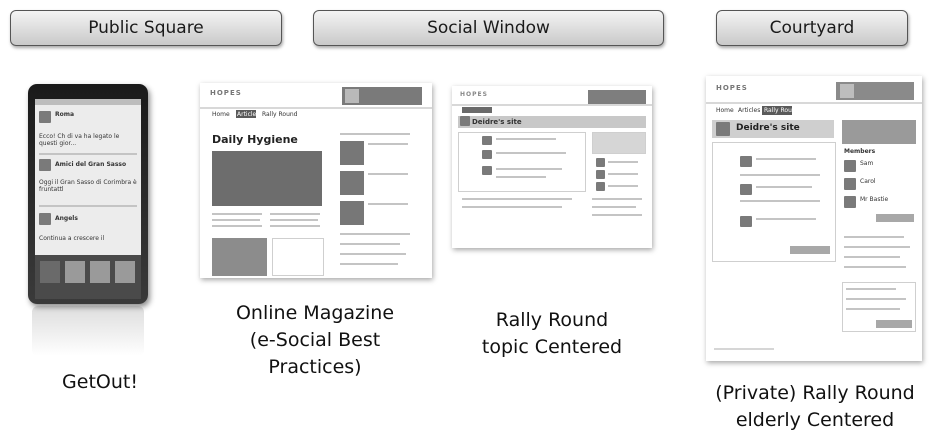  I want to click on post-author: Amici del Gran Sasso, so click(91, 164).